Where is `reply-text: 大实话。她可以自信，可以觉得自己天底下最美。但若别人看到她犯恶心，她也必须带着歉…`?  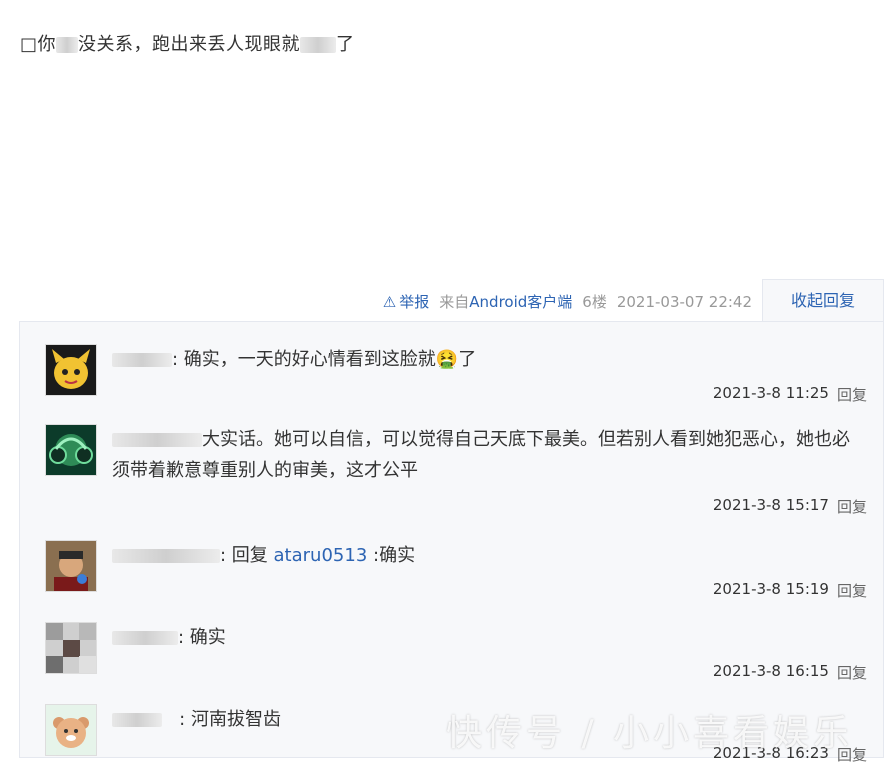
reply-text: 大实话。她可以自信，可以觉得自己天底下最美。但若别人看到她犯恶心，她也必须带着歉… is located at coordinates (481, 455).